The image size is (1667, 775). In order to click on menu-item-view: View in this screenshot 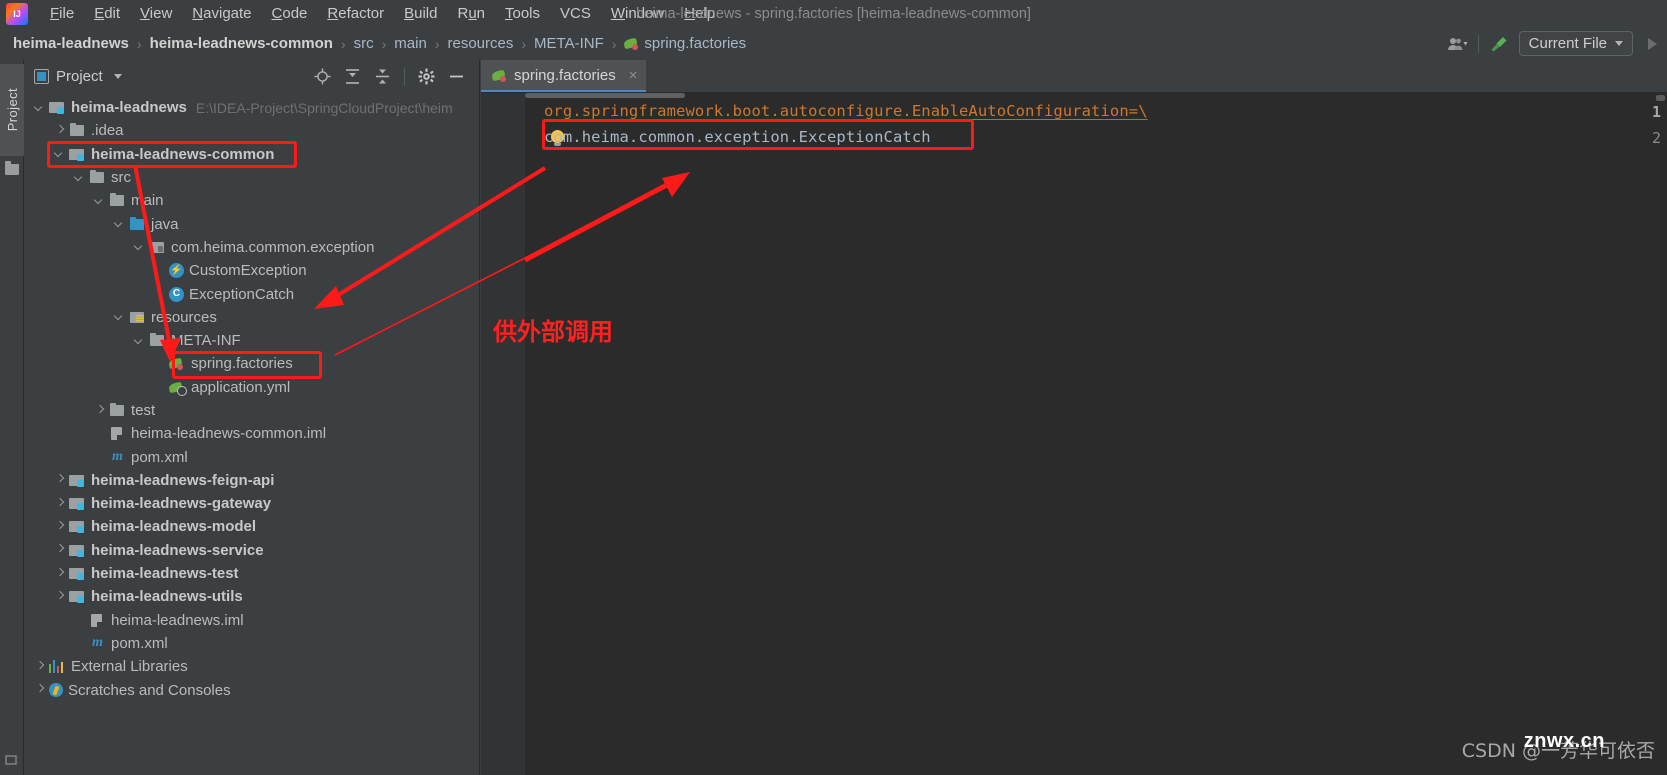, I will do `click(156, 13)`.